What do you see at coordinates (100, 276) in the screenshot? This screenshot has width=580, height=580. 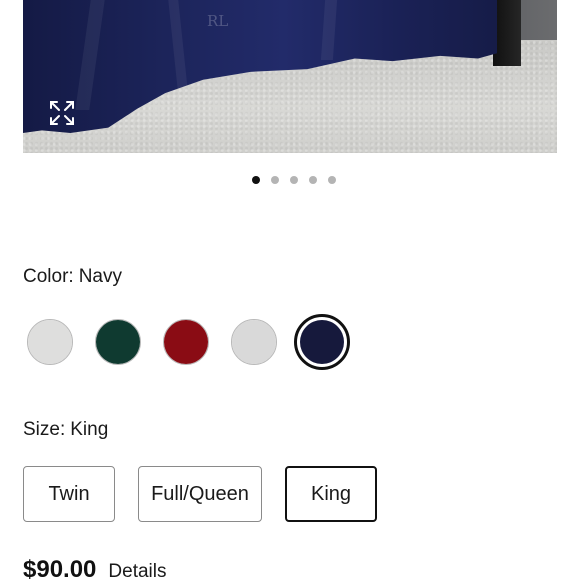 I see `color-value: Navy` at bounding box center [100, 276].